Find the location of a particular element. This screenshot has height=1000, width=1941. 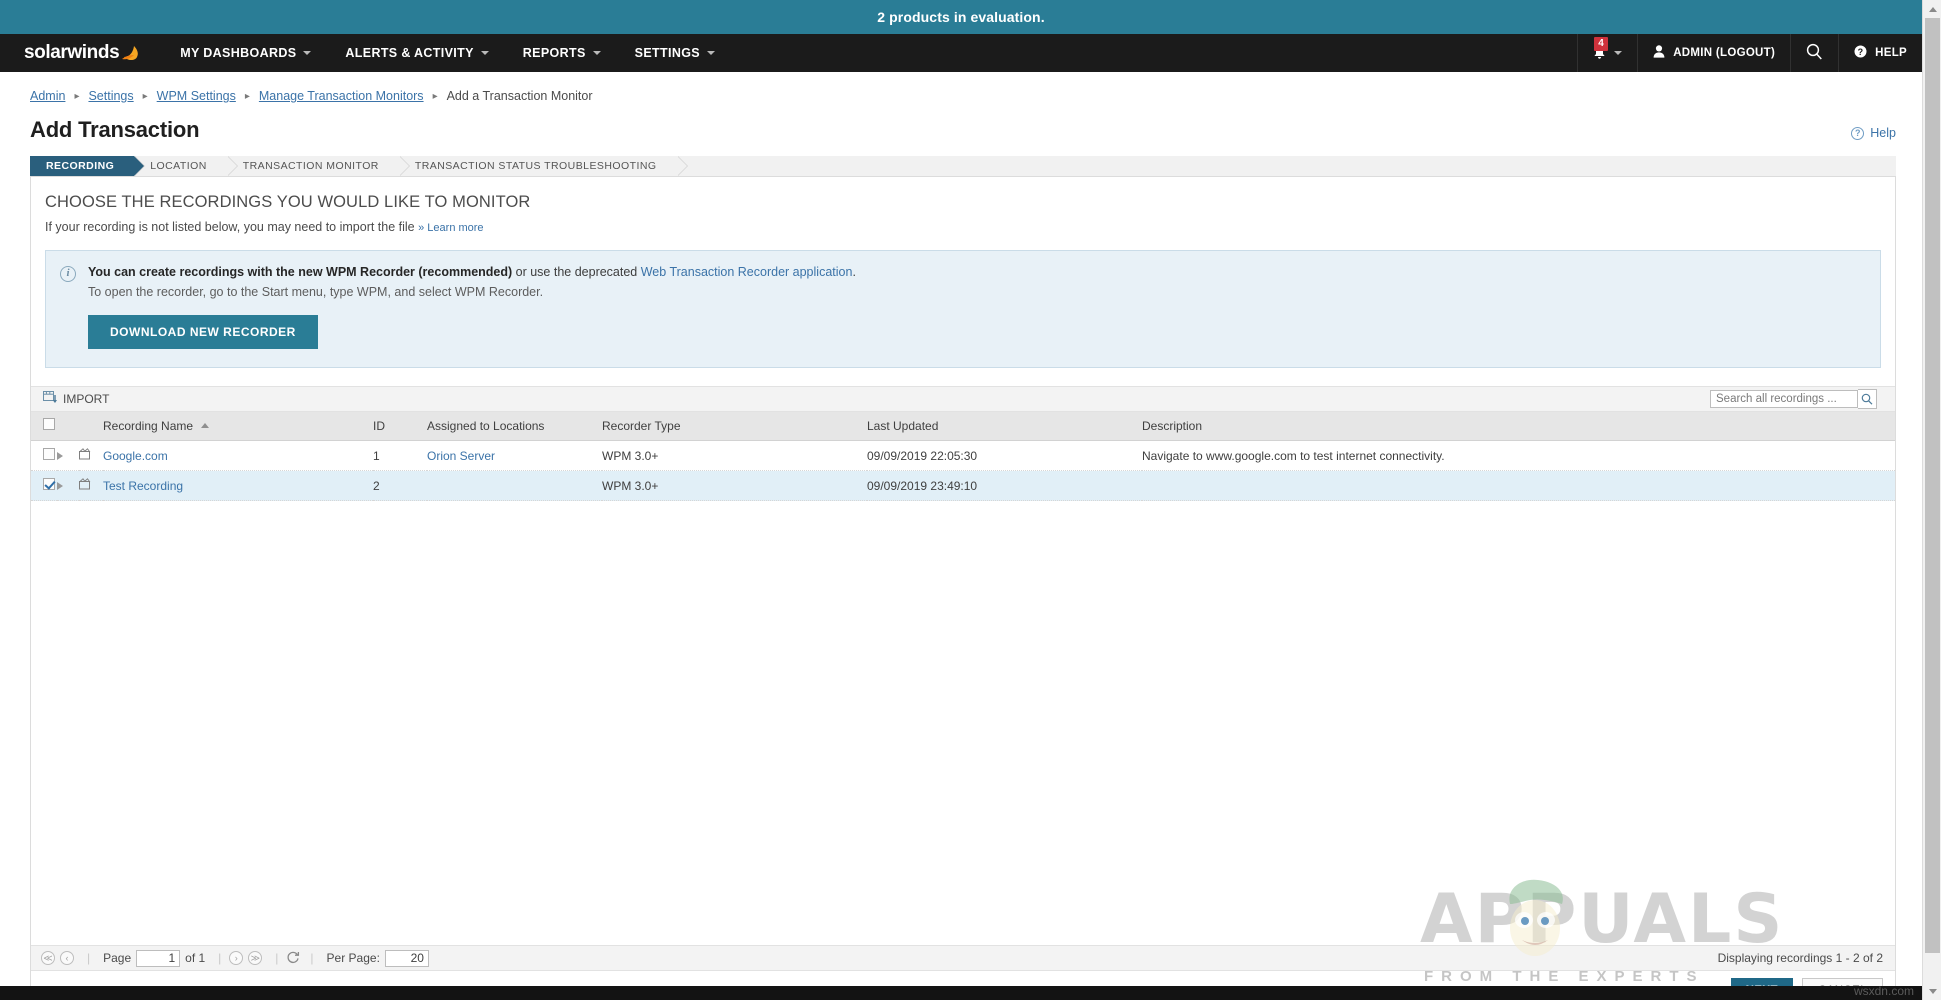

scroll-down-button is located at coordinates (1932, 991).